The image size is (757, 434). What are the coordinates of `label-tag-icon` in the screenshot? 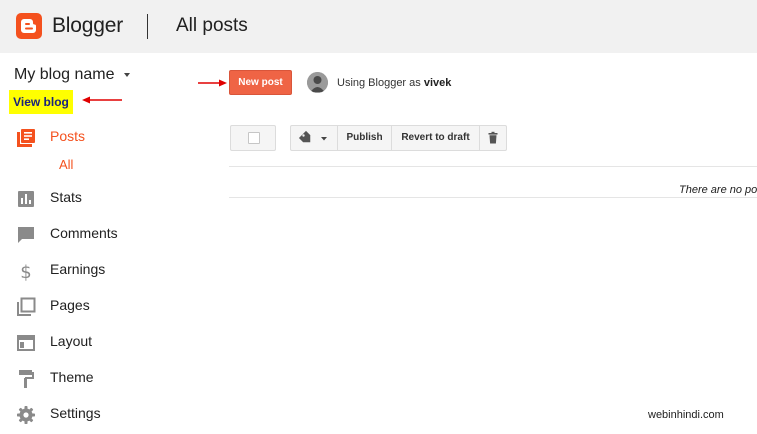 It's located at (312, 136).